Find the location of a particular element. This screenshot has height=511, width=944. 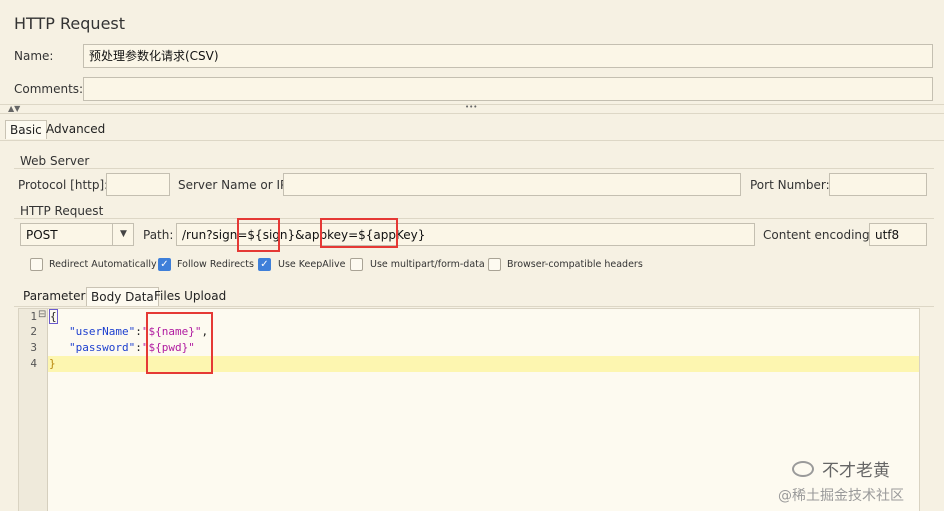

browser-compatible-checkbox is located at coordinates (494, 264).